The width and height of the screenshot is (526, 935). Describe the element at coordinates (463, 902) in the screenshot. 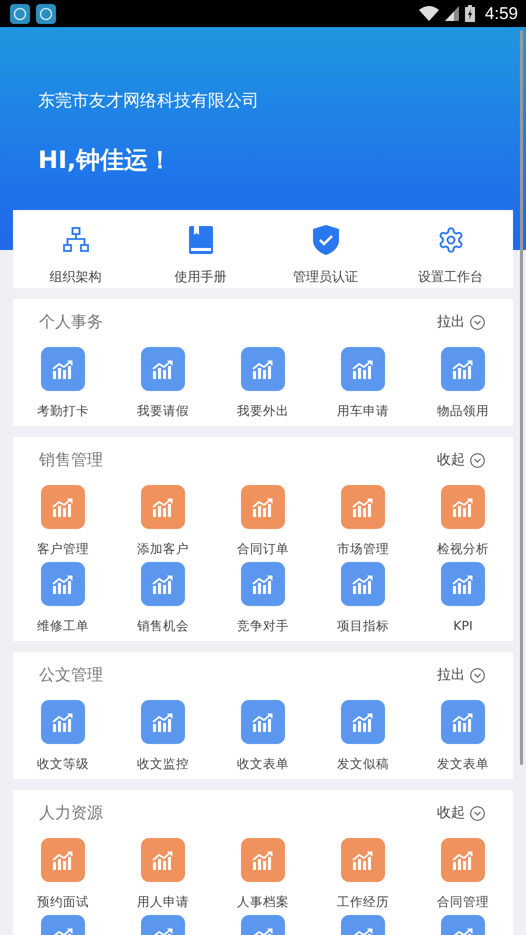

I see `app-label: 合同管理` at that location.